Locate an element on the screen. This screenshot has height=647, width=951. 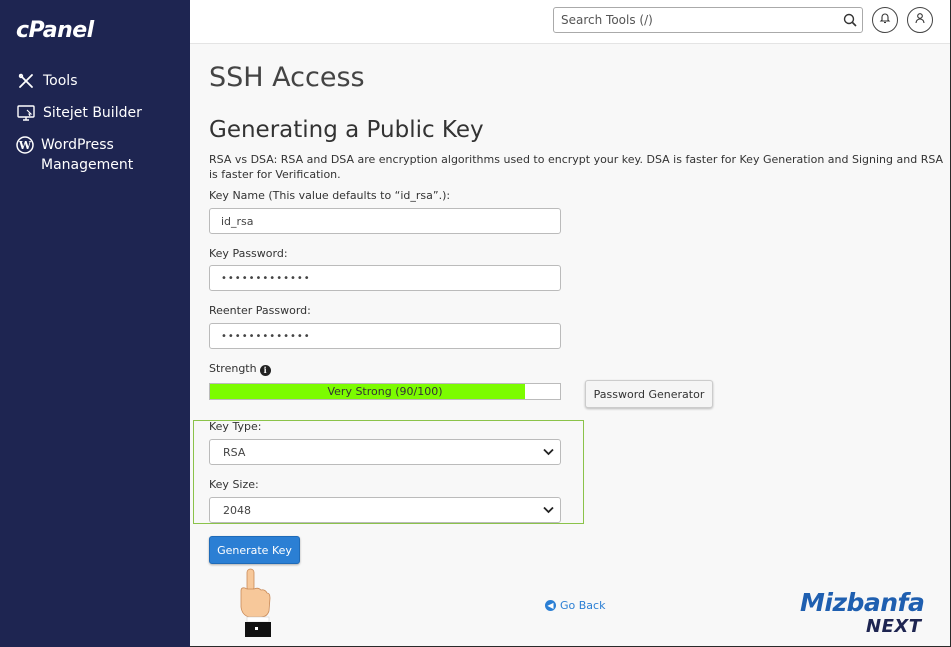
sidebar-item-label: WordPress Management is located at coordinates (87, 155).